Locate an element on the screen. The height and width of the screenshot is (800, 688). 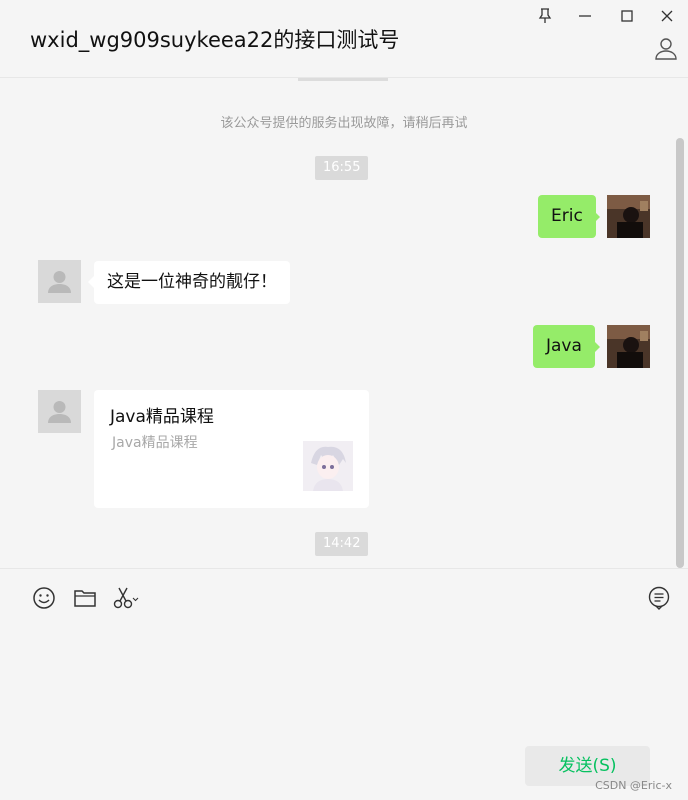
folder-icon is located at coordinates (85, 598).